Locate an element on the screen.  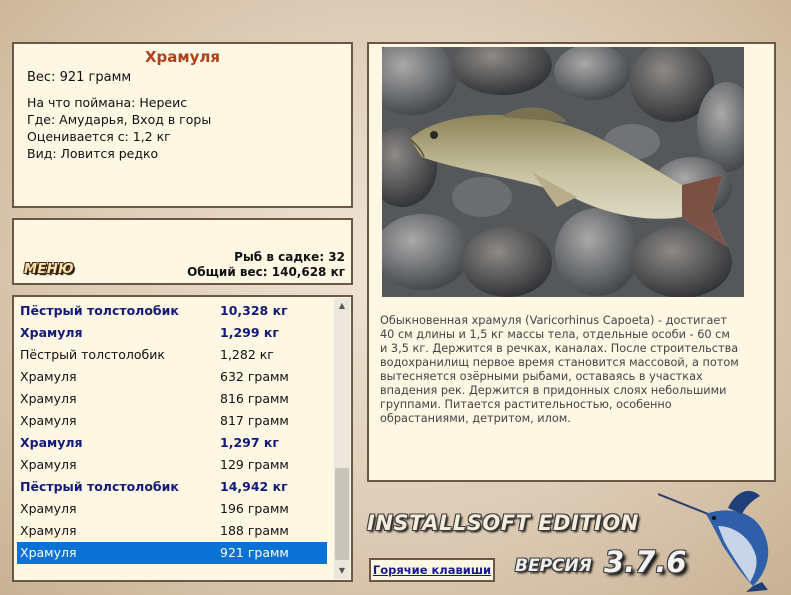
fish-weight-cell: 196 грамм is located at coordinates (254, 508).